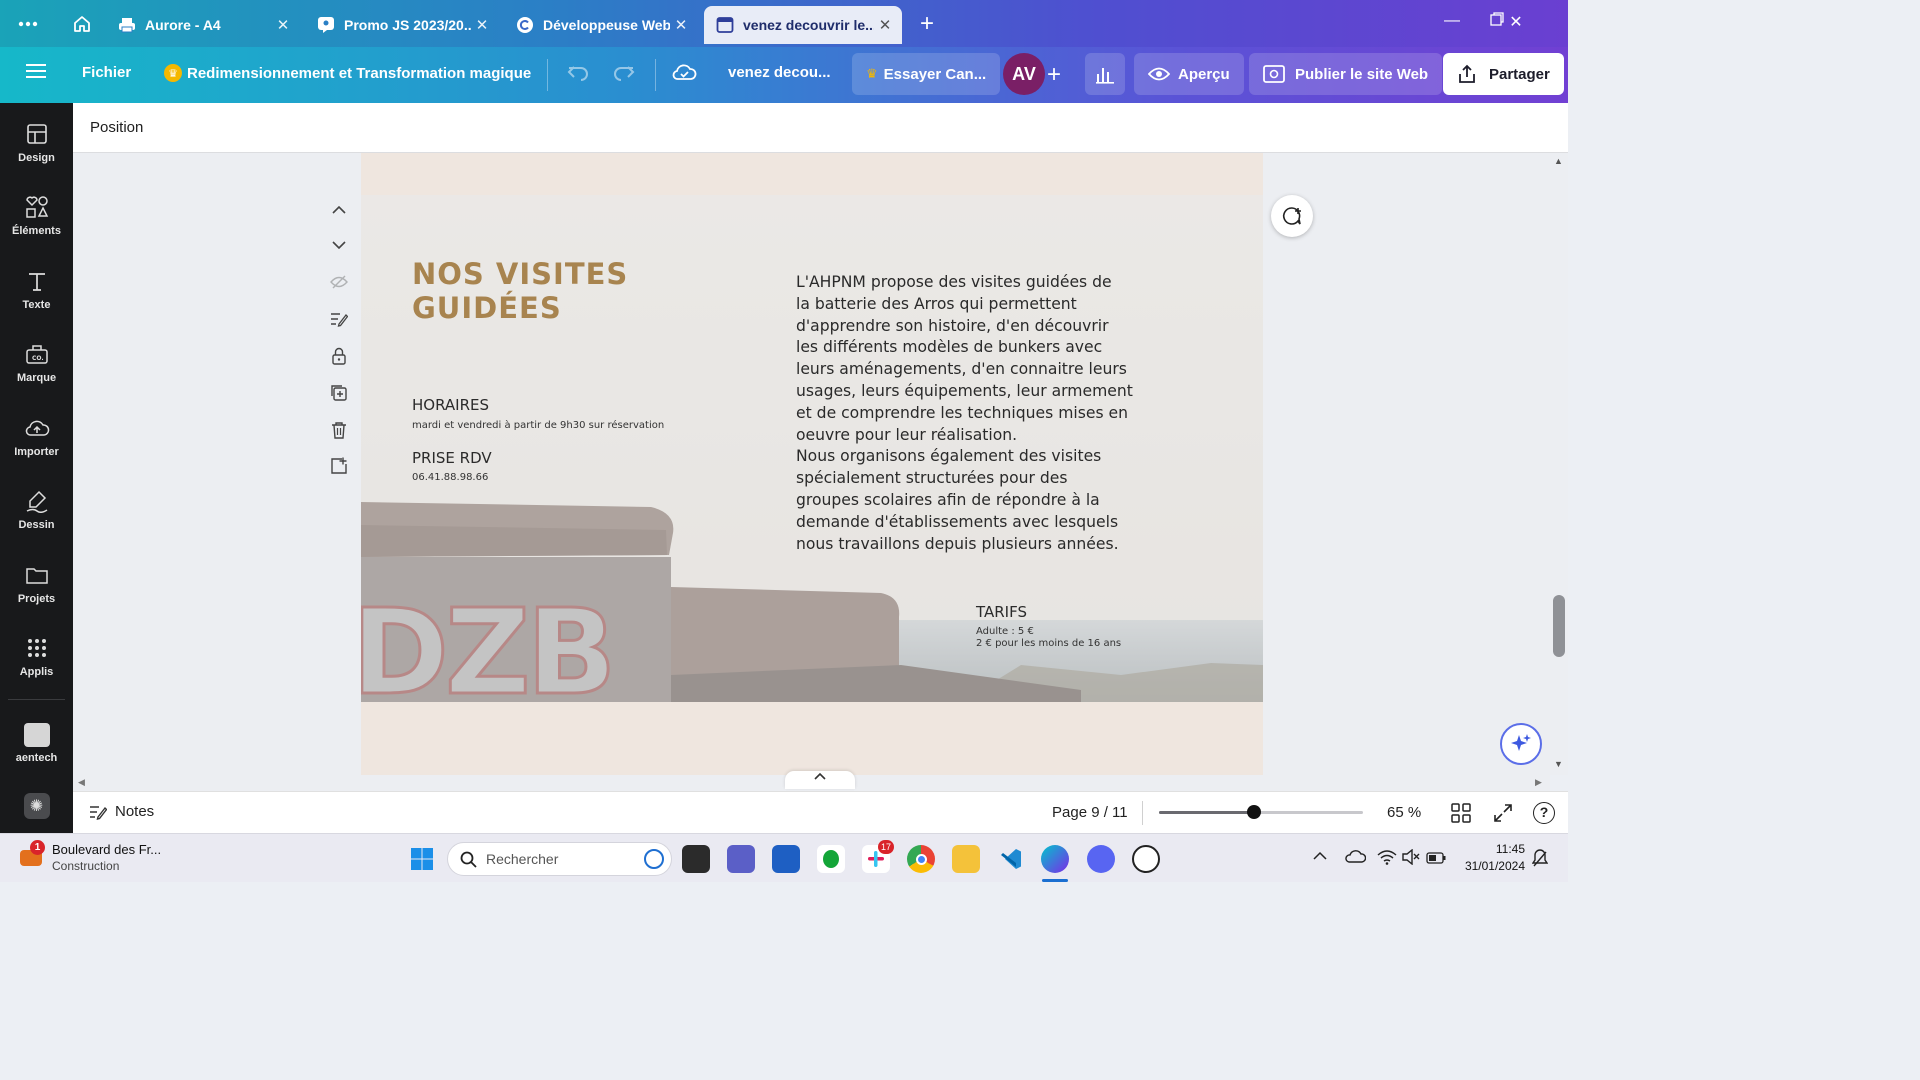 Image resolution: width=1920 pixels, height=1080 pixels. I want to click on file-explorer-icon, so click(966, 859).